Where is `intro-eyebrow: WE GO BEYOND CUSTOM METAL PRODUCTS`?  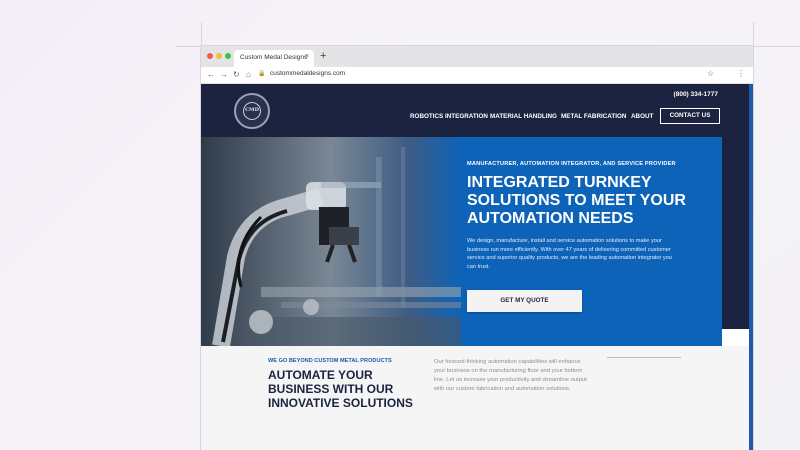
intro-eyebrow: WE GO BEYOND CUSTOM METAL PRODUCTS is located at coordinates (330, 361).